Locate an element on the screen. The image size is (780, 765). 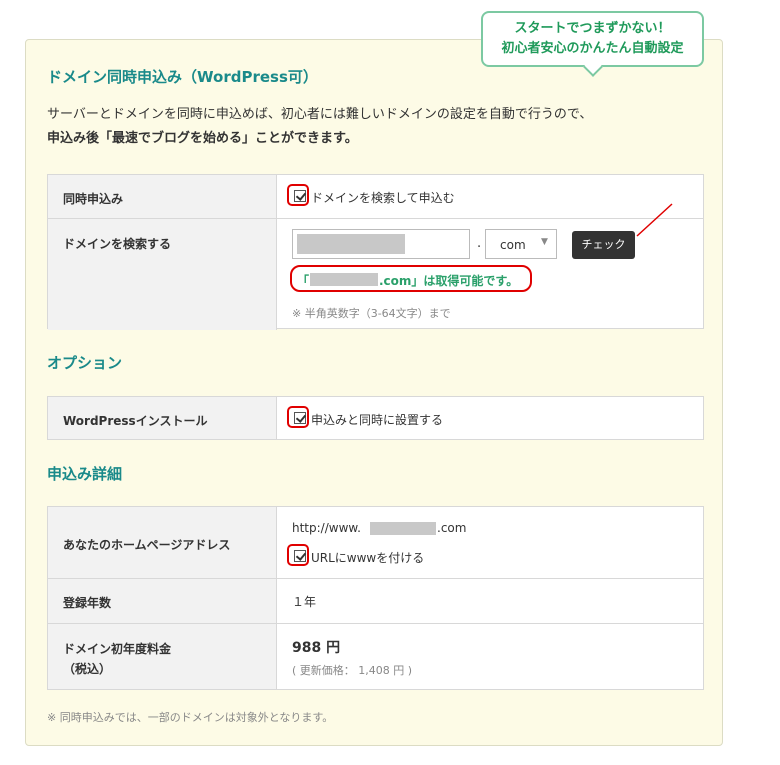
url-prefix: http://www. is located at coordinates (326, 528).